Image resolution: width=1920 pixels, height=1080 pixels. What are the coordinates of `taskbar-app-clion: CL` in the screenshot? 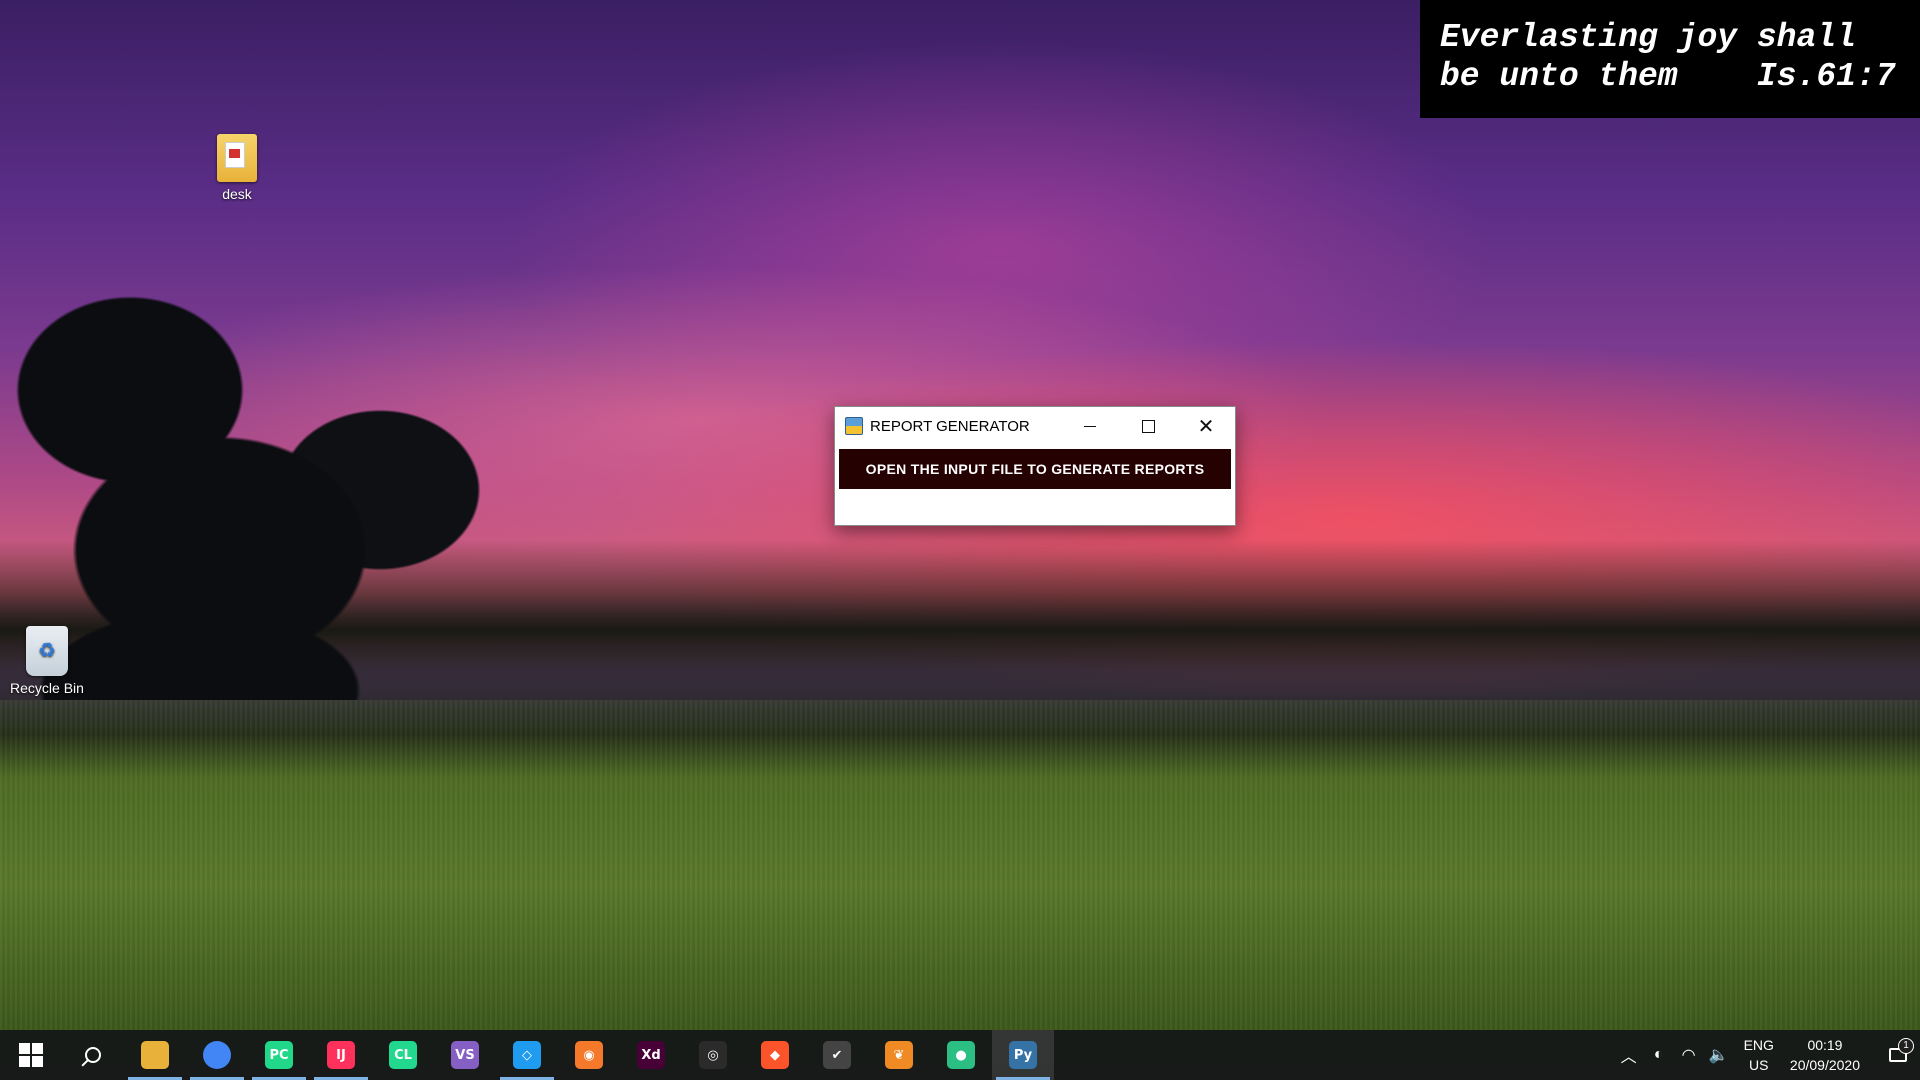 It's located at (403, 1055).